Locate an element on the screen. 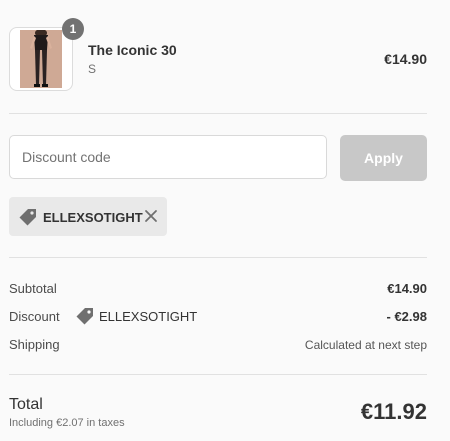 The height and width of the screenshot is (441, 450). discount-code: ELLEXSOTIGHT is located at coordinates (148, 316).